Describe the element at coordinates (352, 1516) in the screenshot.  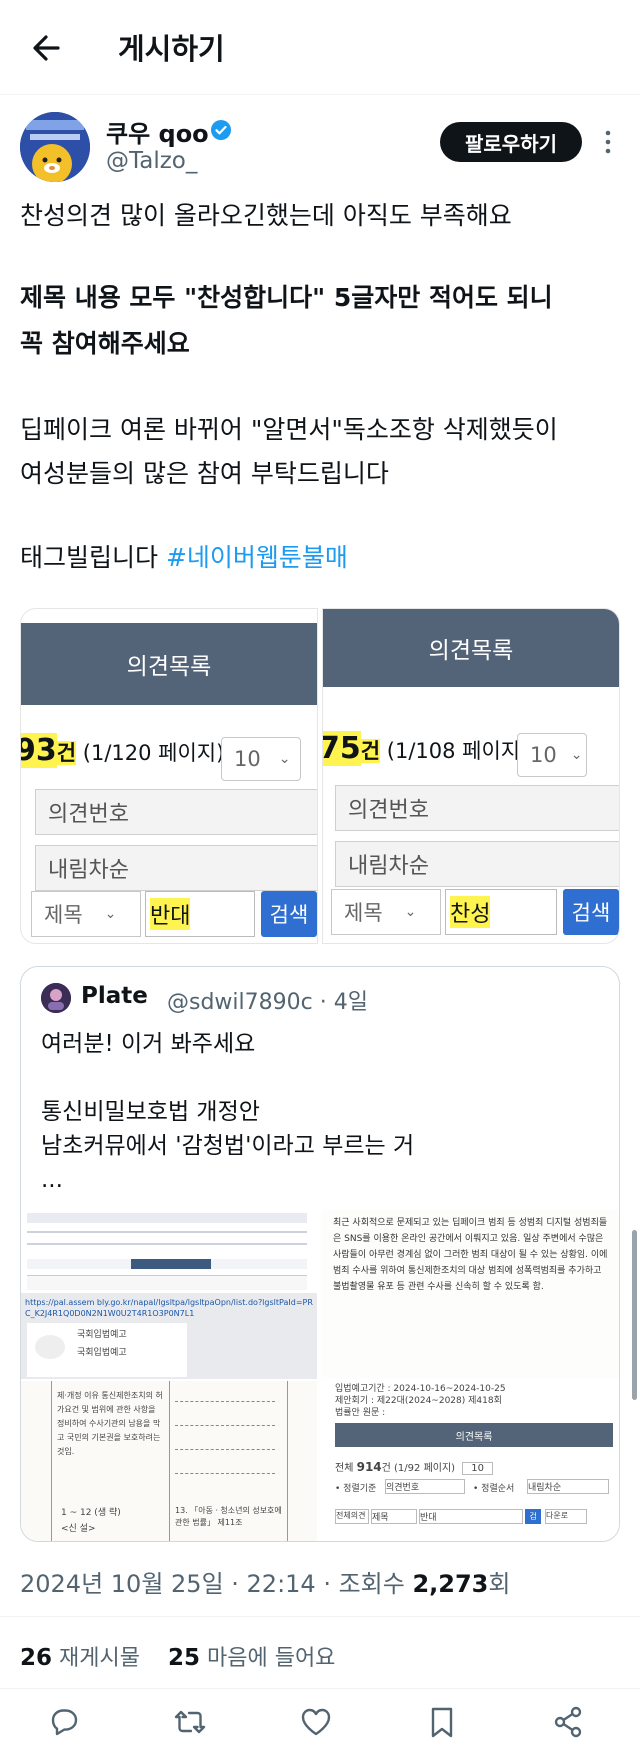
I see `thumb-all-label: 전체의견` at that location.